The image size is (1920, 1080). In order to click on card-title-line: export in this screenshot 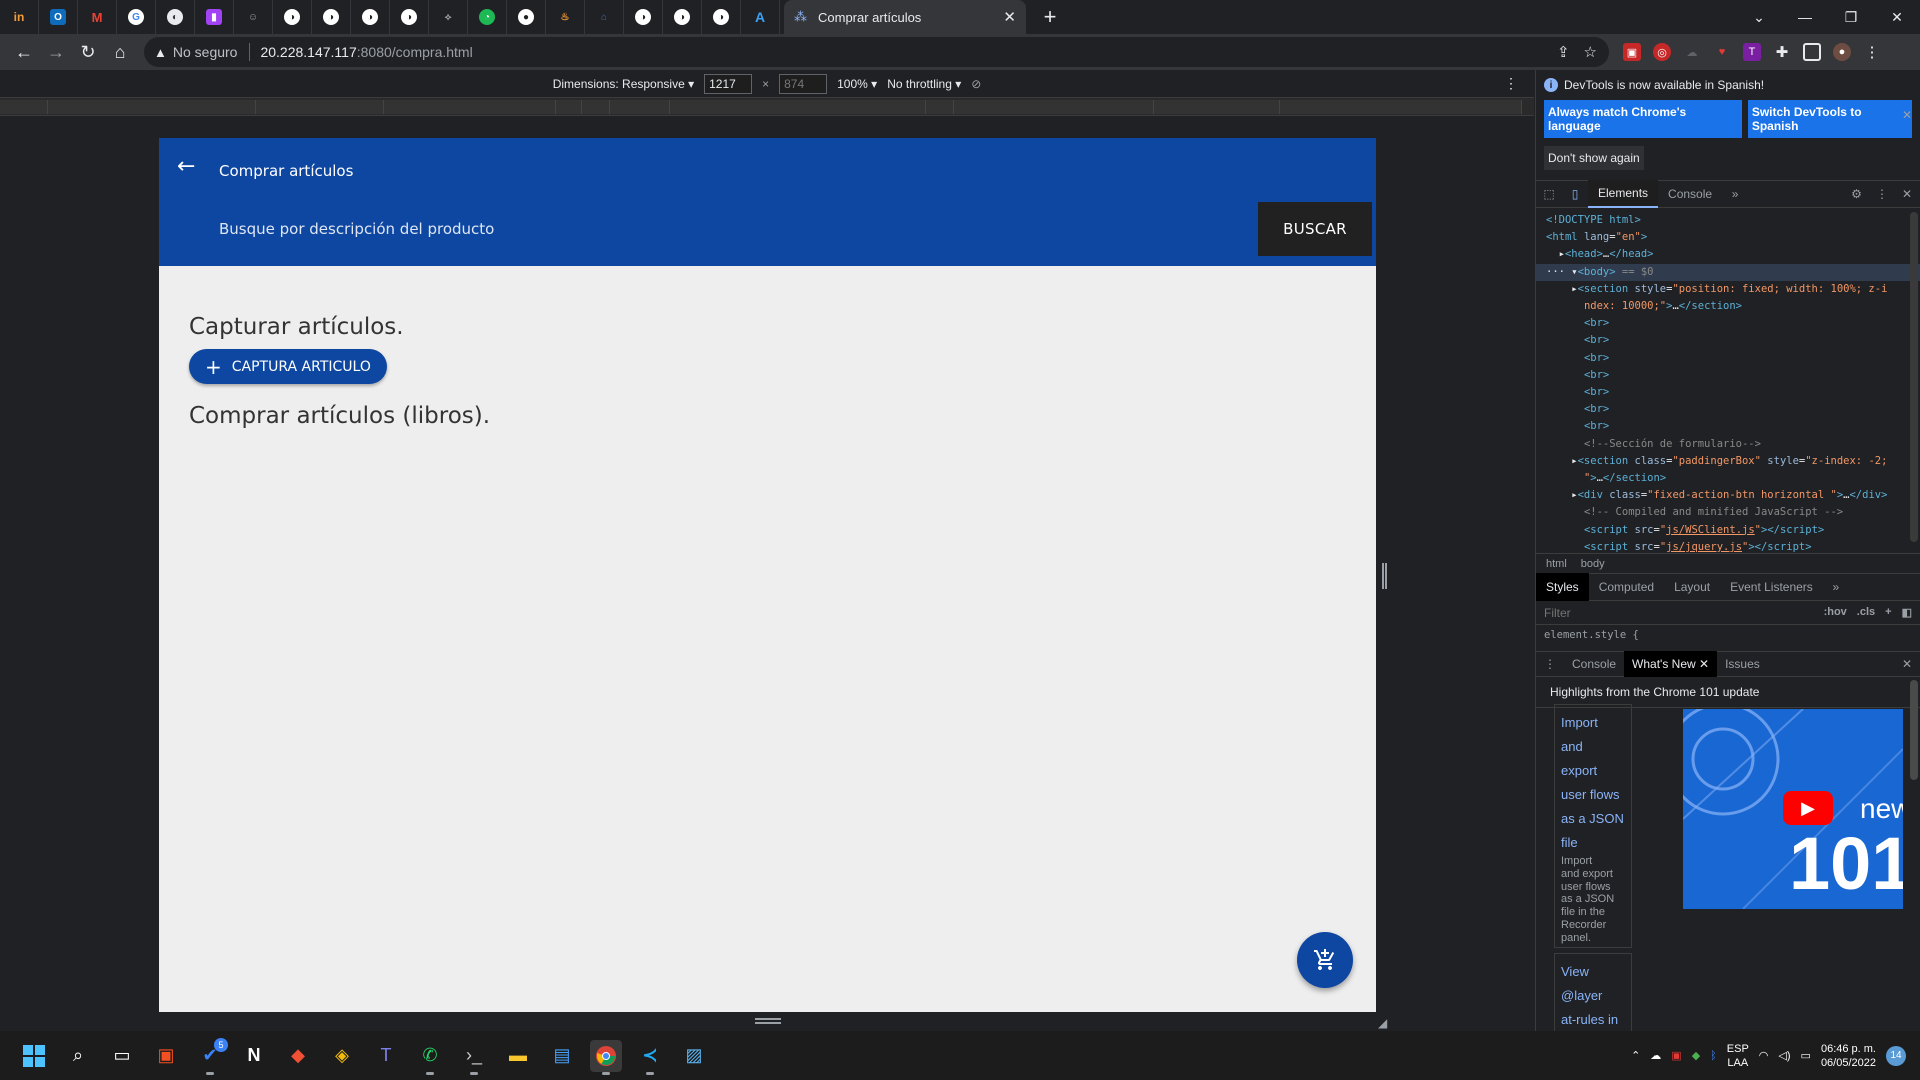, I will do `click(1593, 771)`.